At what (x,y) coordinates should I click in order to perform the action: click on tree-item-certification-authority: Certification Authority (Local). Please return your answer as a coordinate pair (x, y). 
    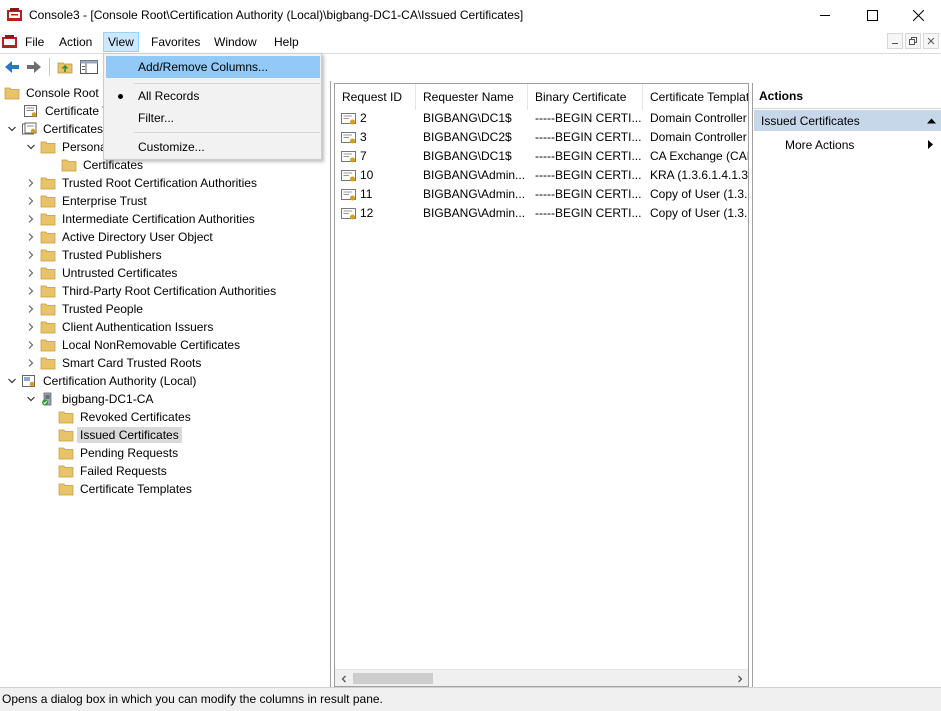
    Looking at the image, I should click on (102, 381).